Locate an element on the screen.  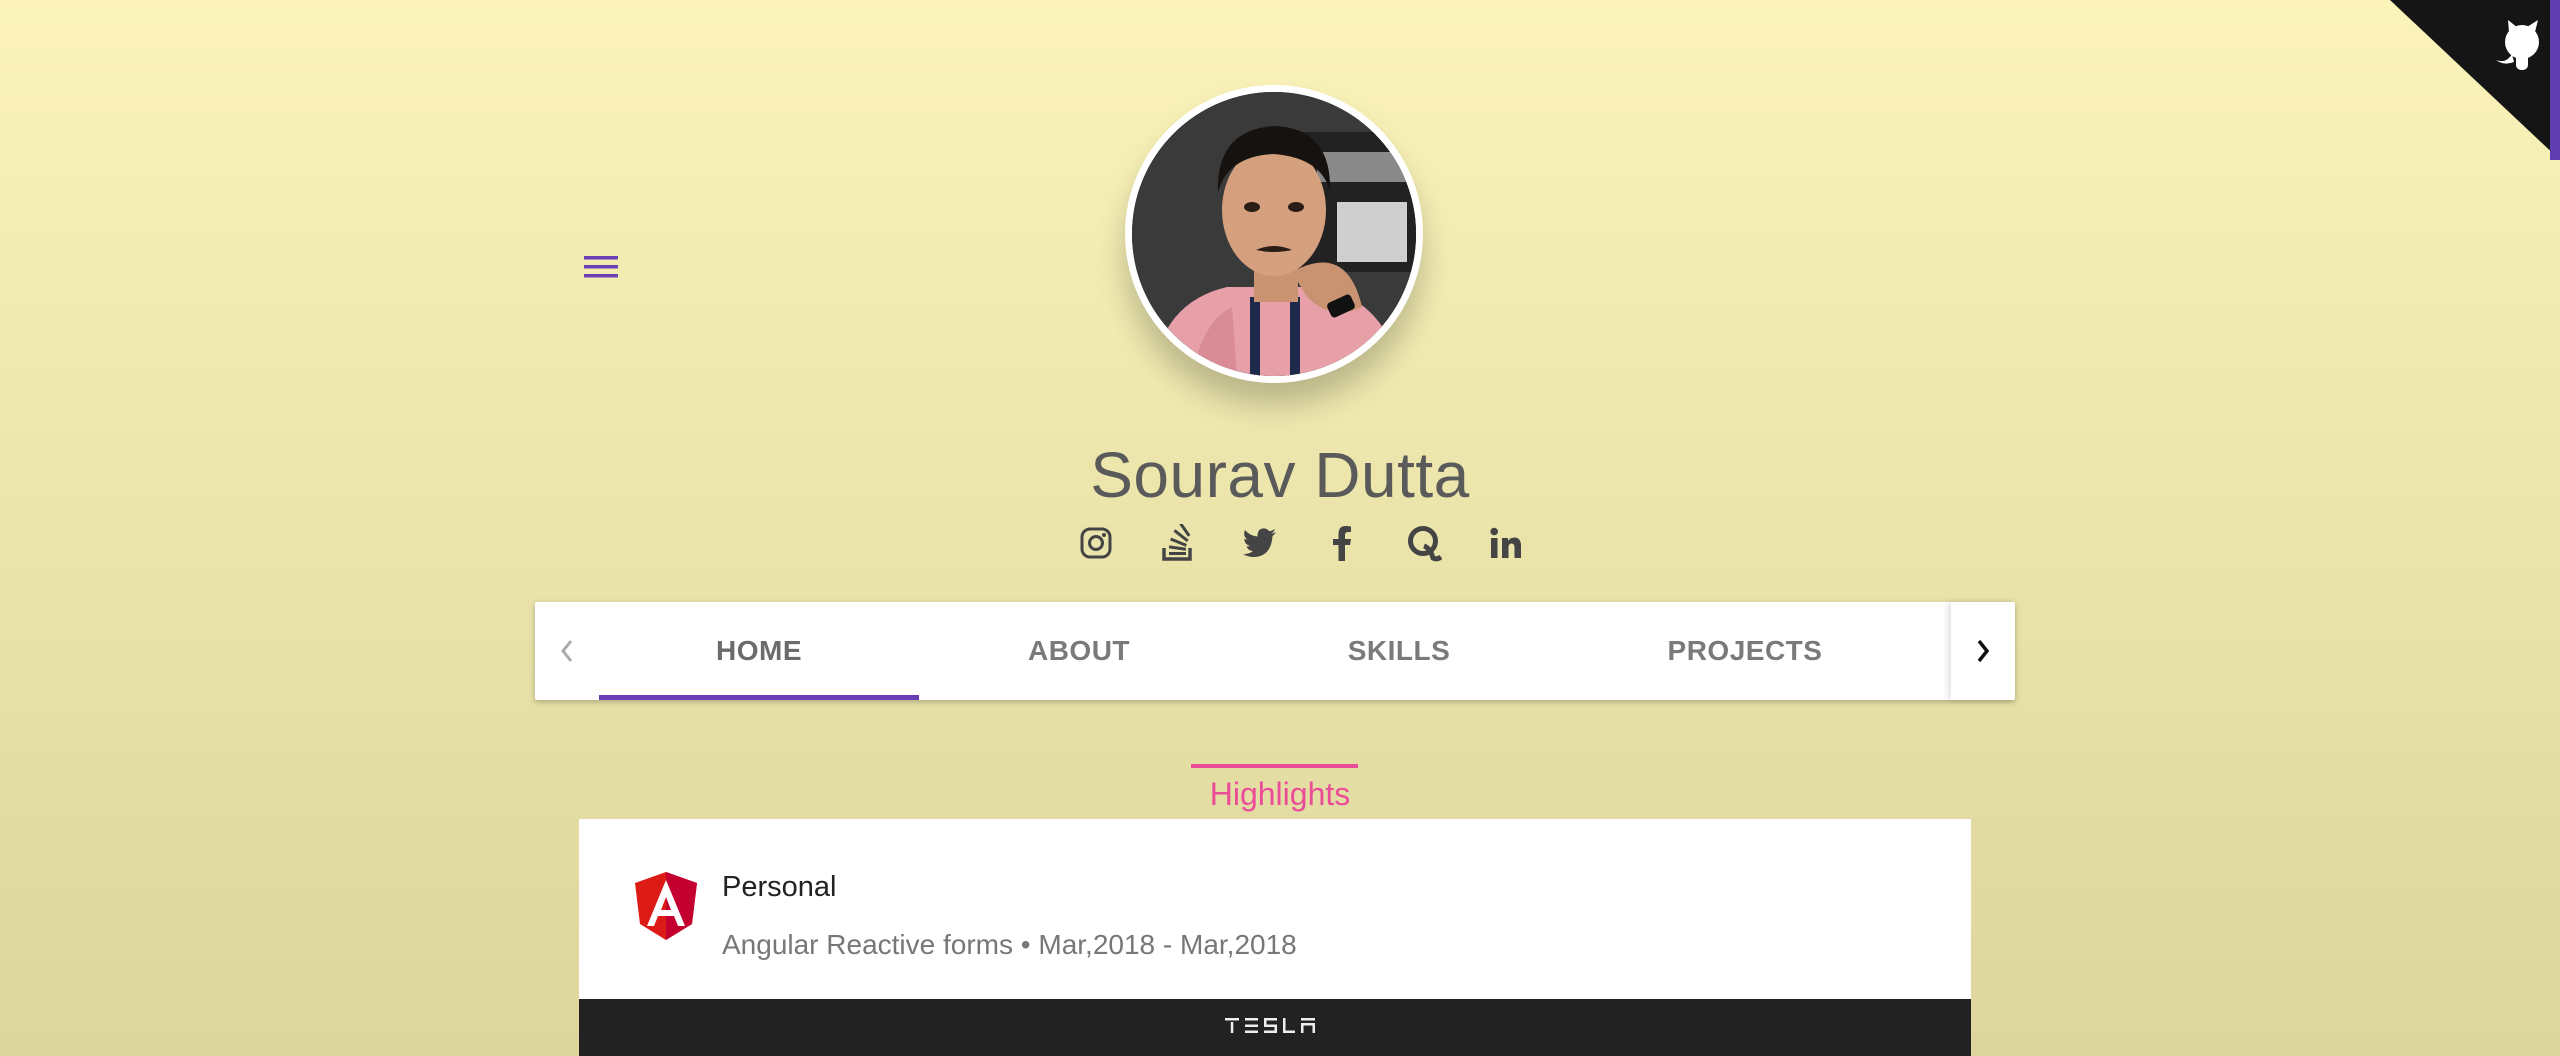
menu-button is located at coordinates (601, 267).